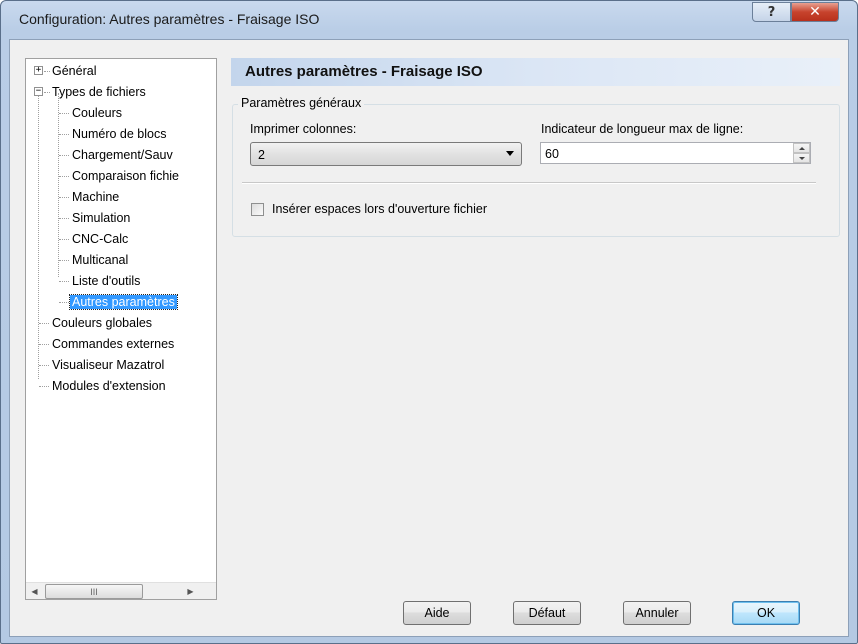  I want to click on tree-item-machine: Machine, so click(95, 197).